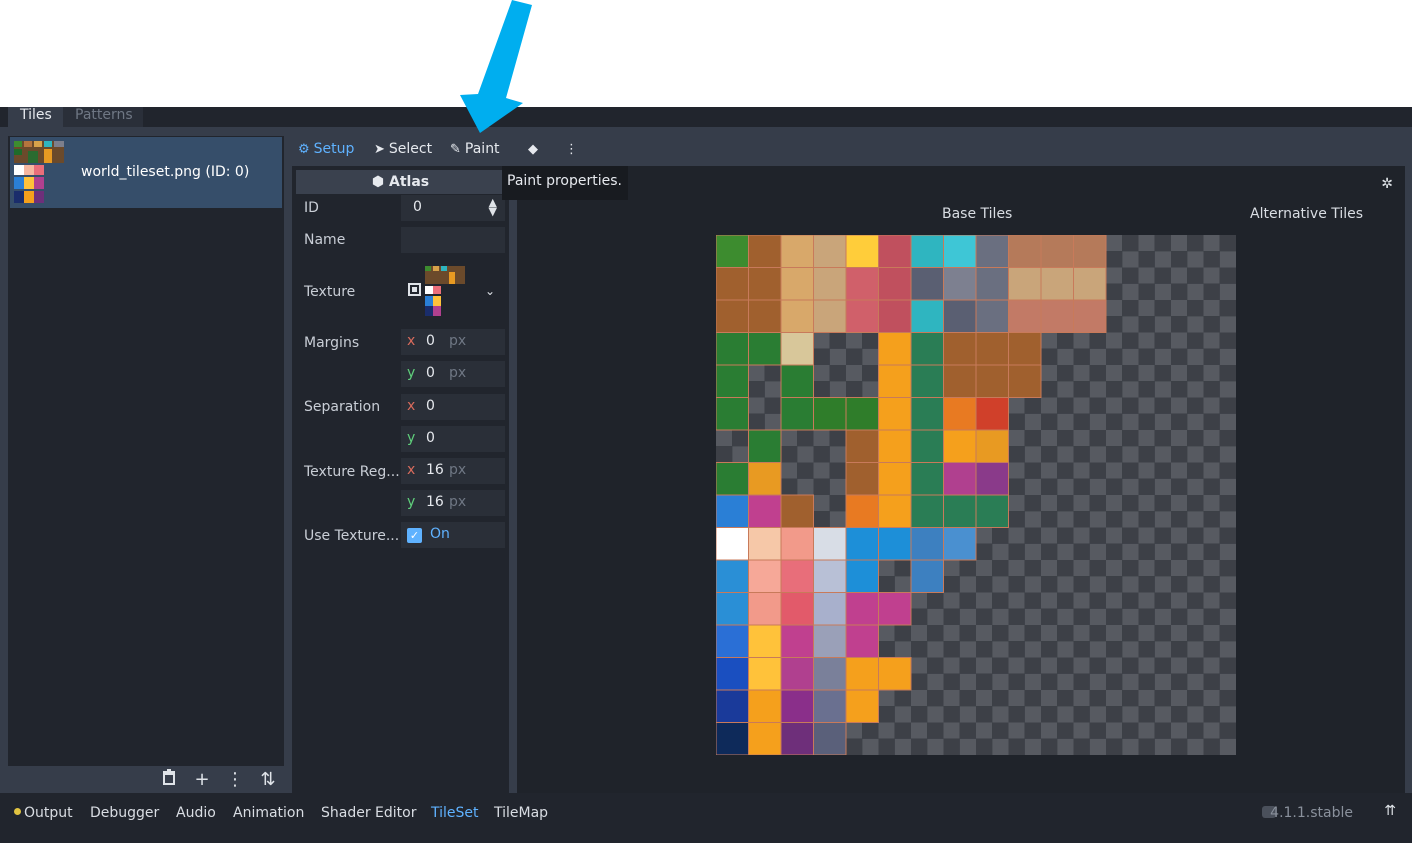 Image resolution: width=1412 pixels, height=843 pixels. I want to click on separation-x-field: x 0, so click(453, 407).